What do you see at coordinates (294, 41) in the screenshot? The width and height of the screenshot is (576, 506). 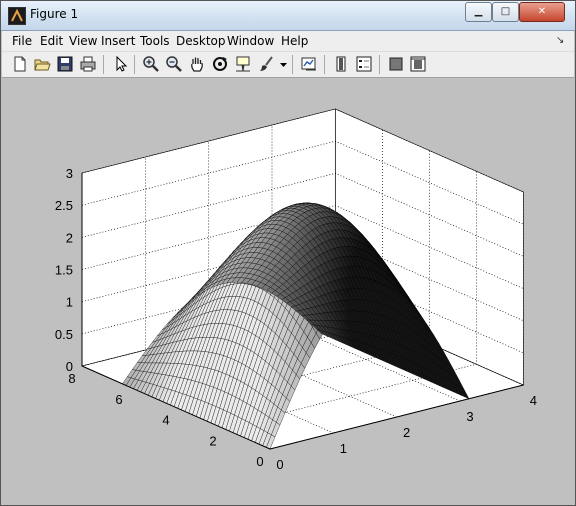 I see `menu-help: Help` at bounding box center [294, 41].